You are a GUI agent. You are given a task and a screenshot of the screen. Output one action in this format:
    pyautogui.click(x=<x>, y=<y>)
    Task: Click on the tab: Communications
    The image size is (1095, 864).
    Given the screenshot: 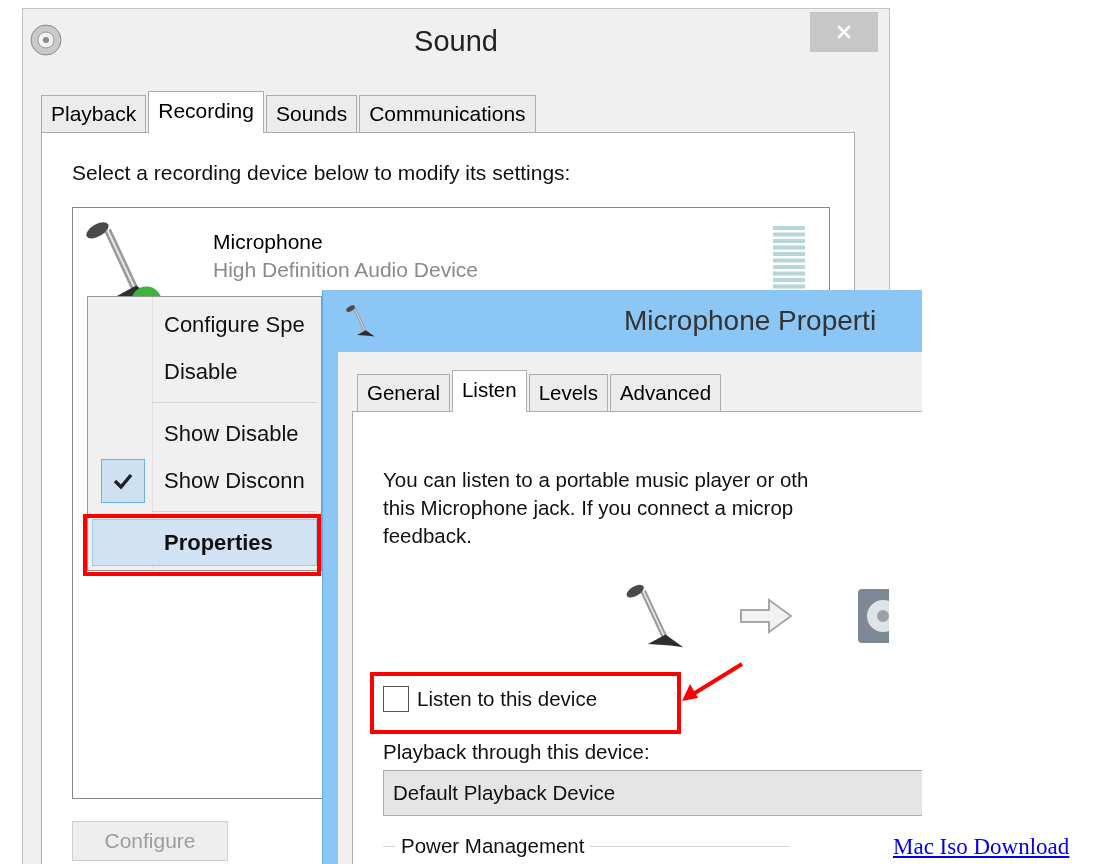 What is the action you would take?
    pyautogui.click(x=447, y=113)
    